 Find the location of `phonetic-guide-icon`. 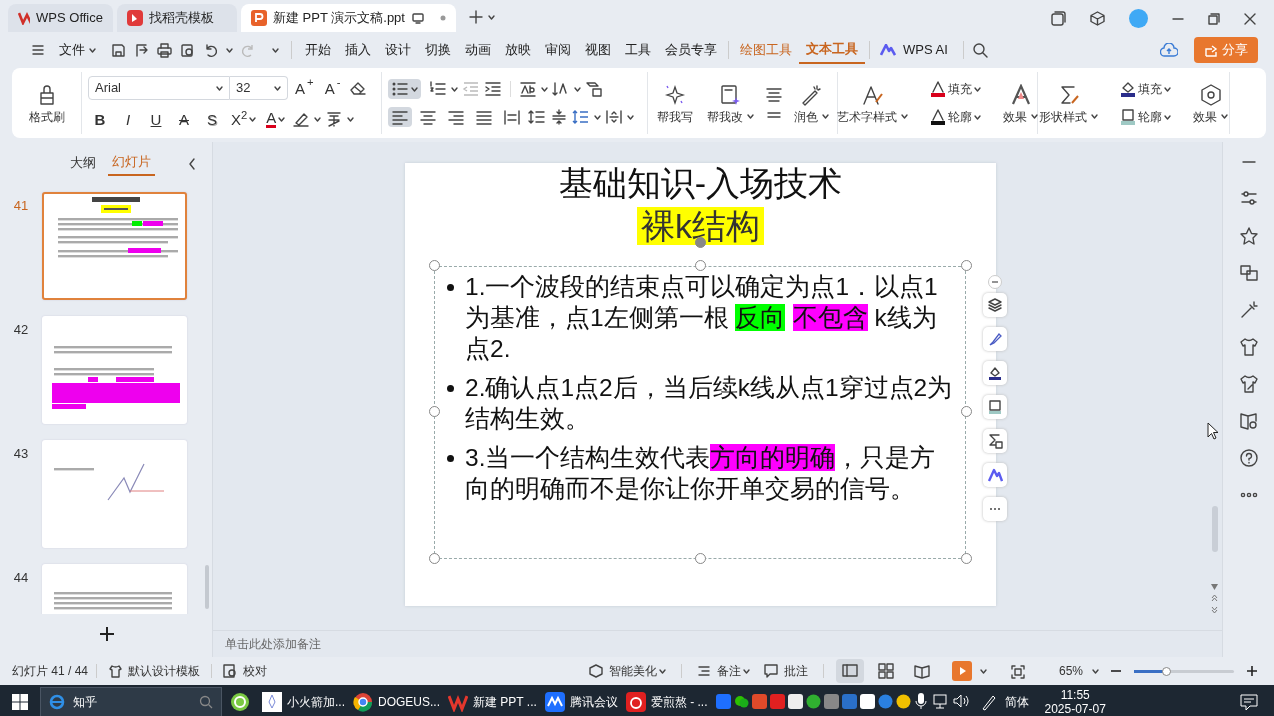

phonetic-guide-icon is located at coordinates (334, 119).